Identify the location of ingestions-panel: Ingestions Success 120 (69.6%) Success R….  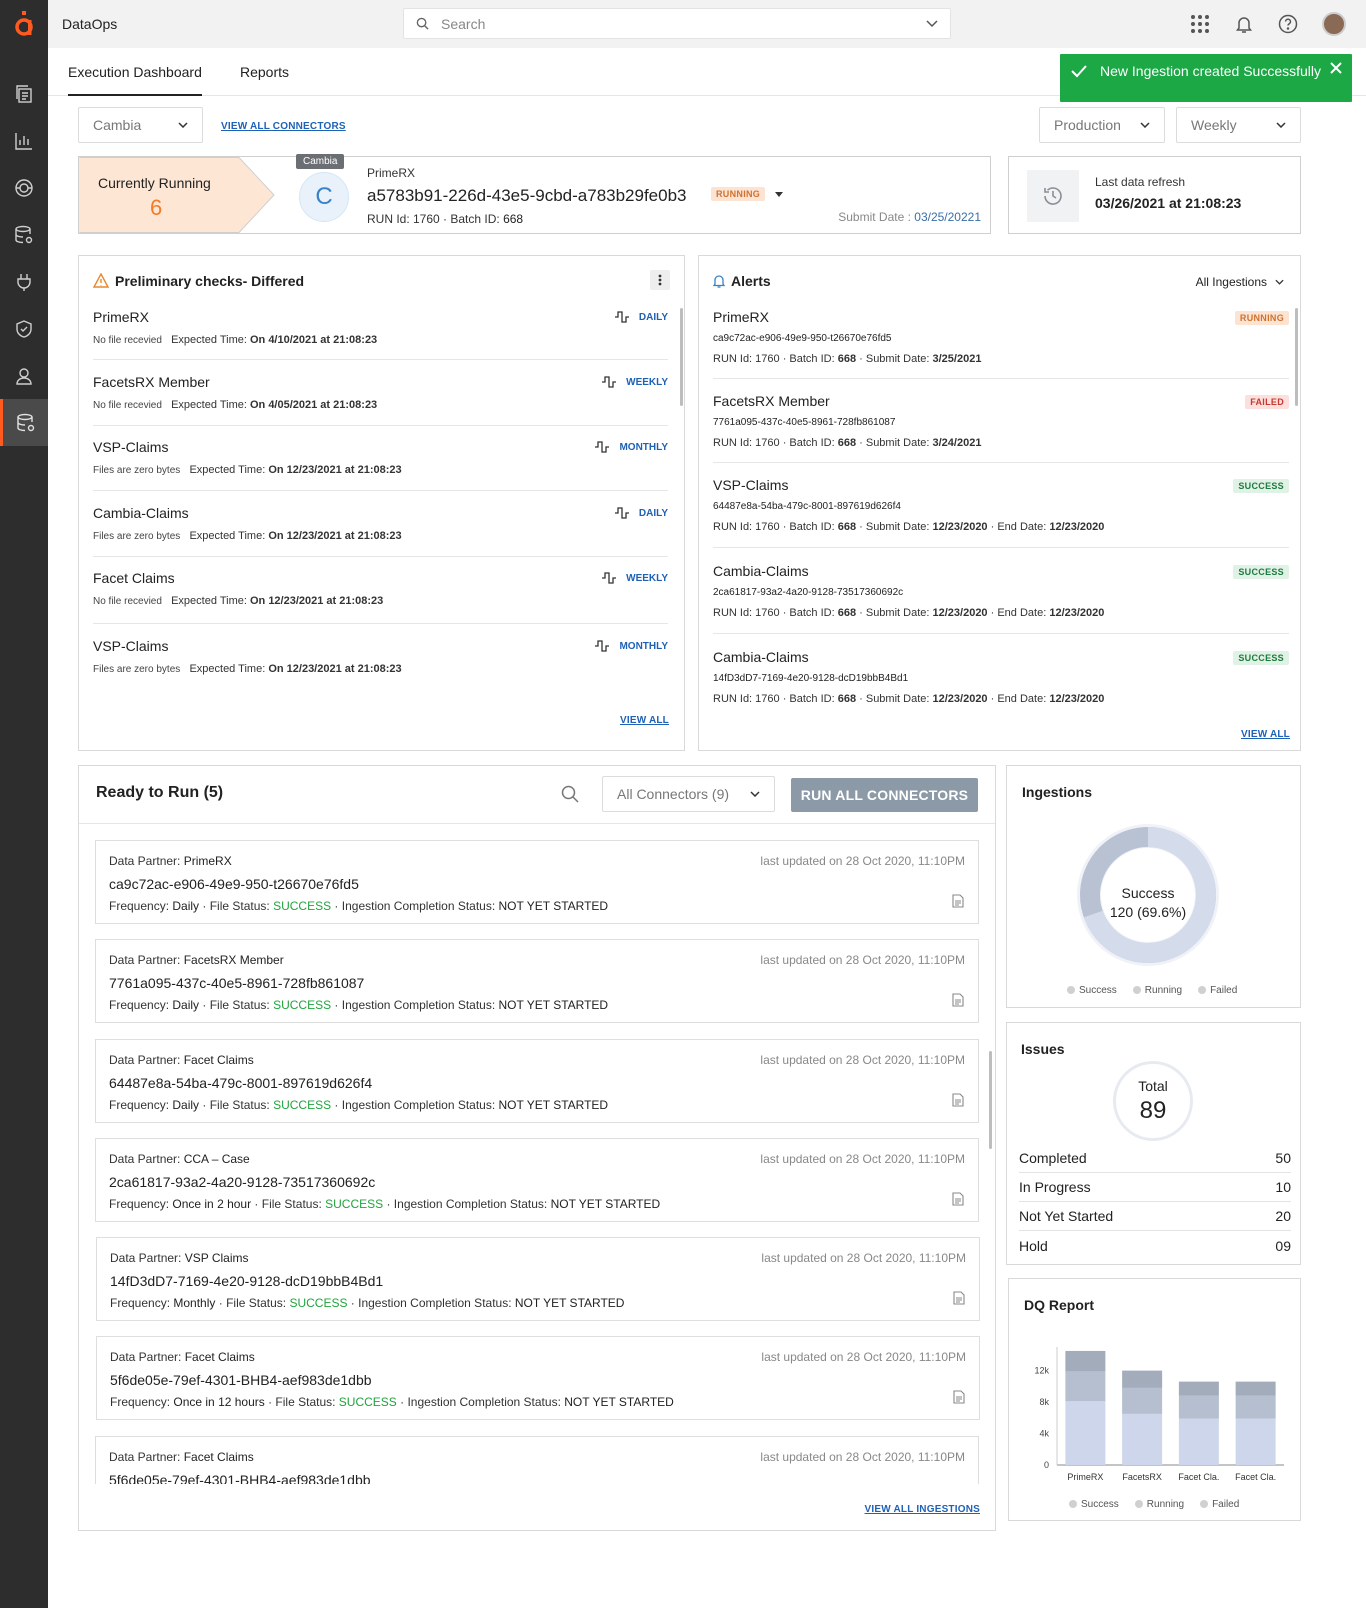
(1153, 886).